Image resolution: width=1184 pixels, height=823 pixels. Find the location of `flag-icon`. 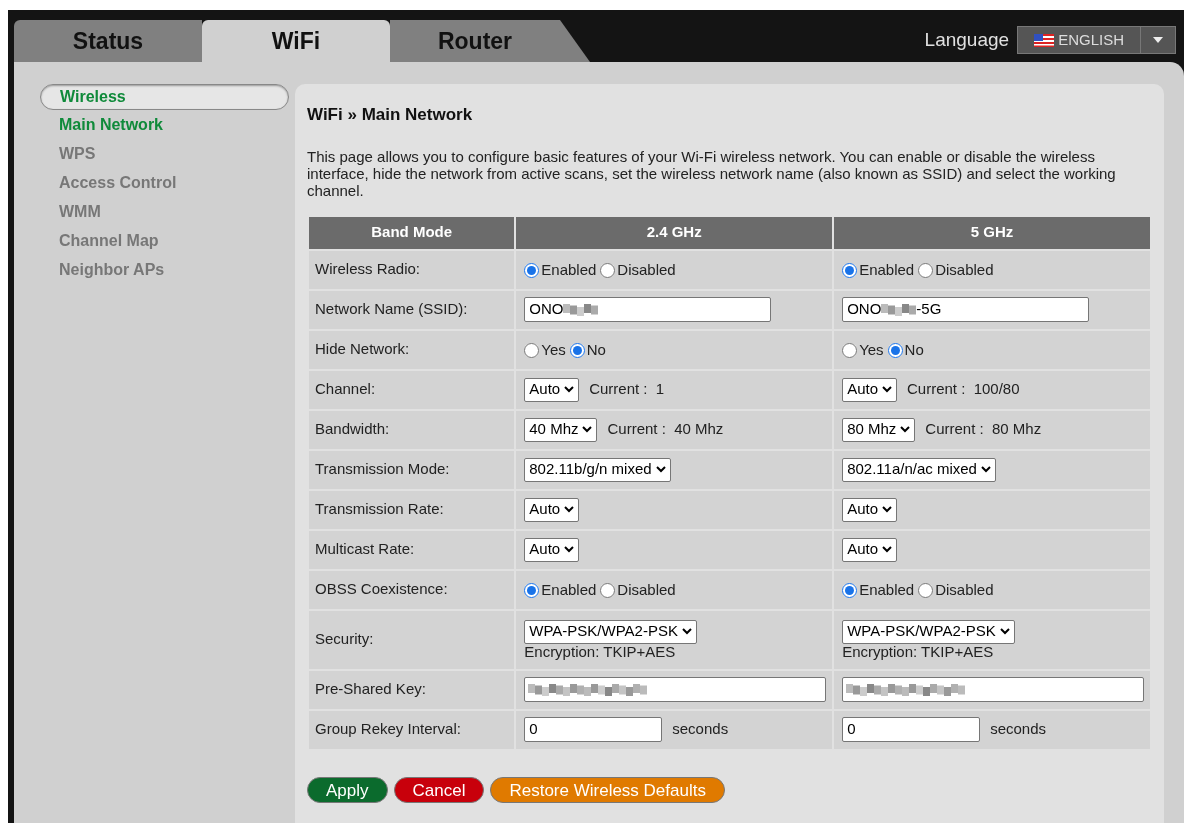

flag-icon is located at coordinates (1044, 40).